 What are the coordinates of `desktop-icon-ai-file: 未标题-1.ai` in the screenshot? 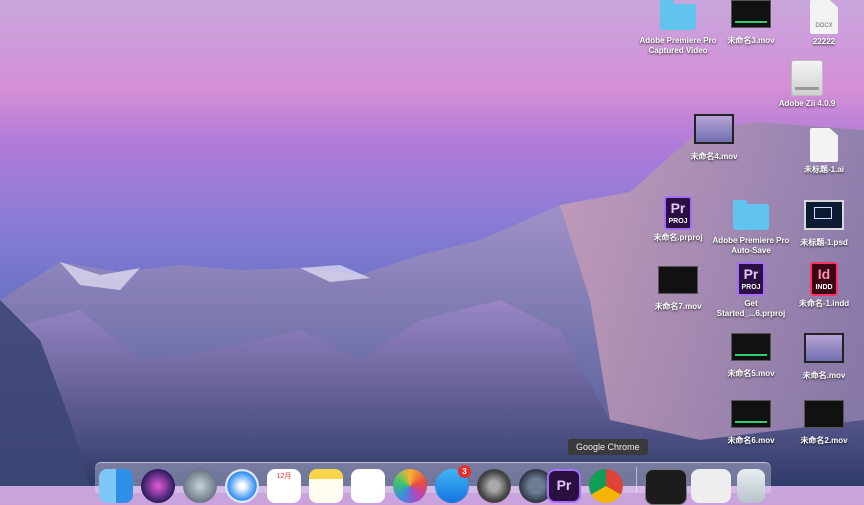 It's located at (824, 151).